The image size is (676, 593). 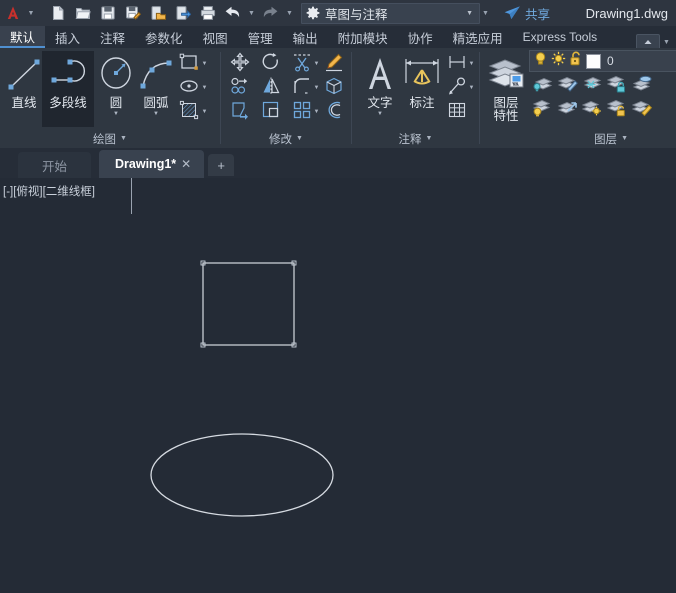 I want to click on entity-rectangle, so click(x=248, y=304).